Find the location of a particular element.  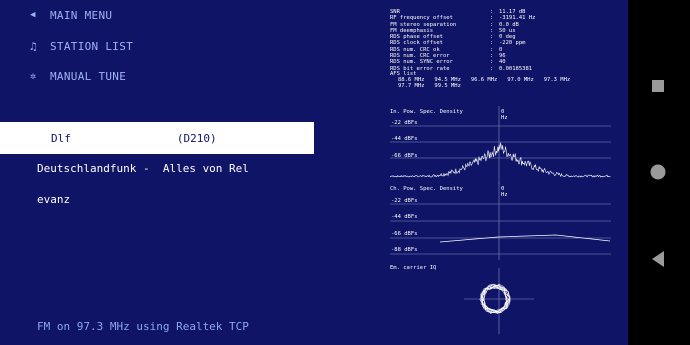

stat-sep: : is located at coordinates (492, 68).